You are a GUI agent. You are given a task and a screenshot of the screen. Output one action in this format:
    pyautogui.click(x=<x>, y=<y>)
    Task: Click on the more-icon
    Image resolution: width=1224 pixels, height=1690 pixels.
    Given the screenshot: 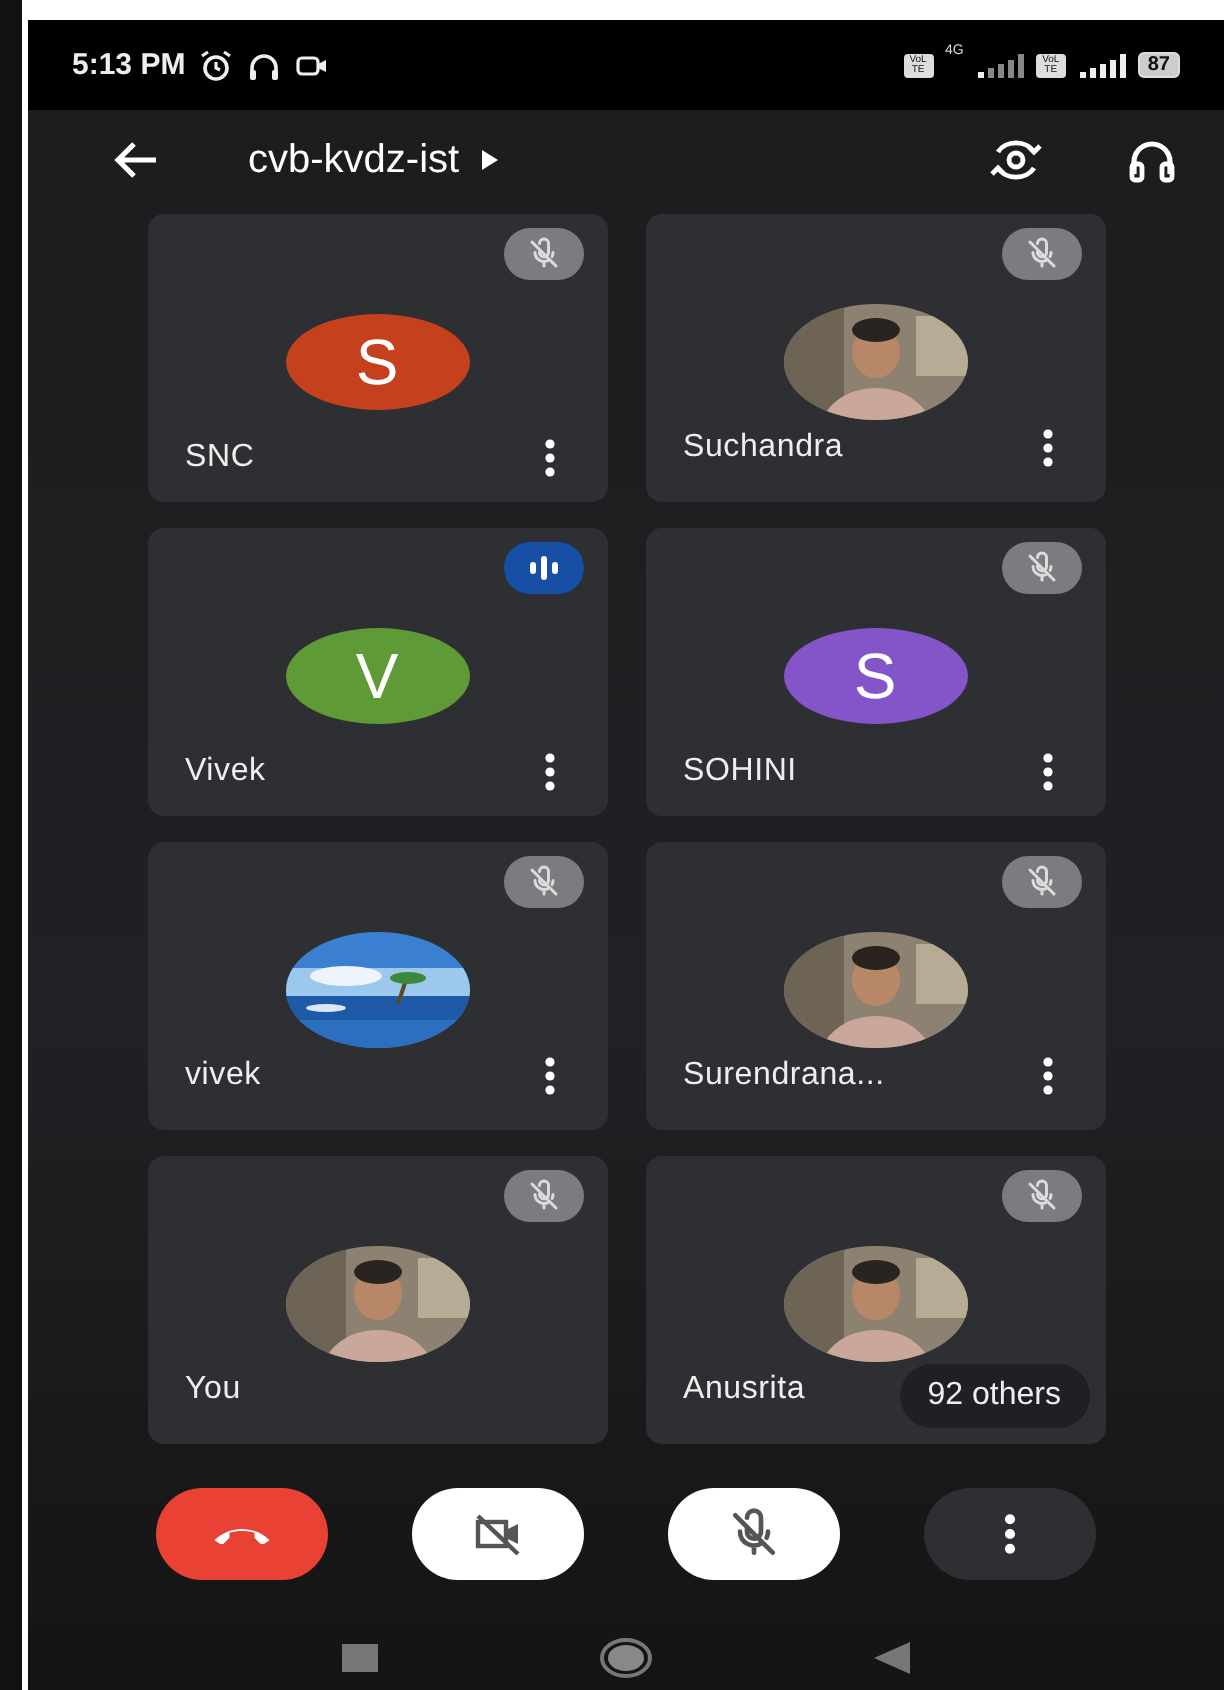 What is the action you would take?
    pyautogui.click(x=1010, y=1534)
    